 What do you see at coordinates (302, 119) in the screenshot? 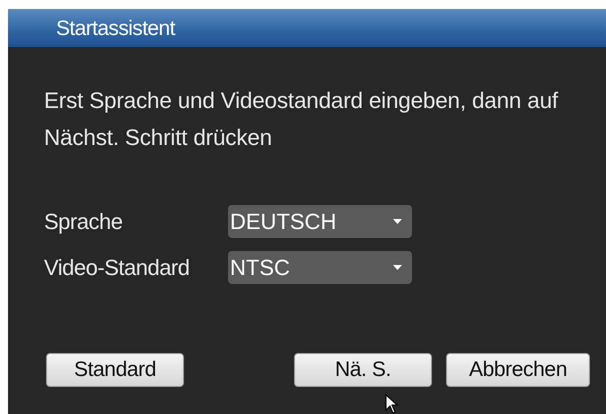
I see `instruction-text: Erst Sprache und Videostandard eingeben, dann auf Nächst. Schritt drücken` at bounding box center [302, 119].